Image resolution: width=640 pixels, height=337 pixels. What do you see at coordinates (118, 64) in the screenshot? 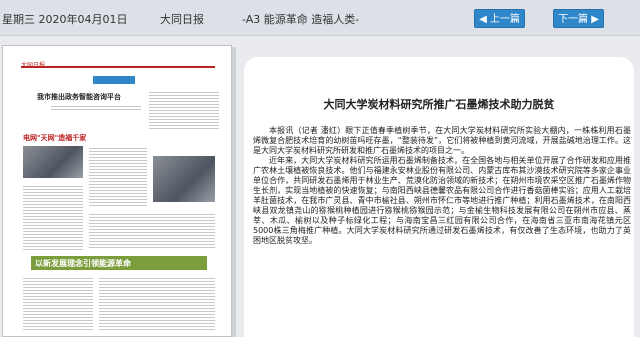
I see `thumbnail-masthead: 大同日报` at bounding box center [118, 64].